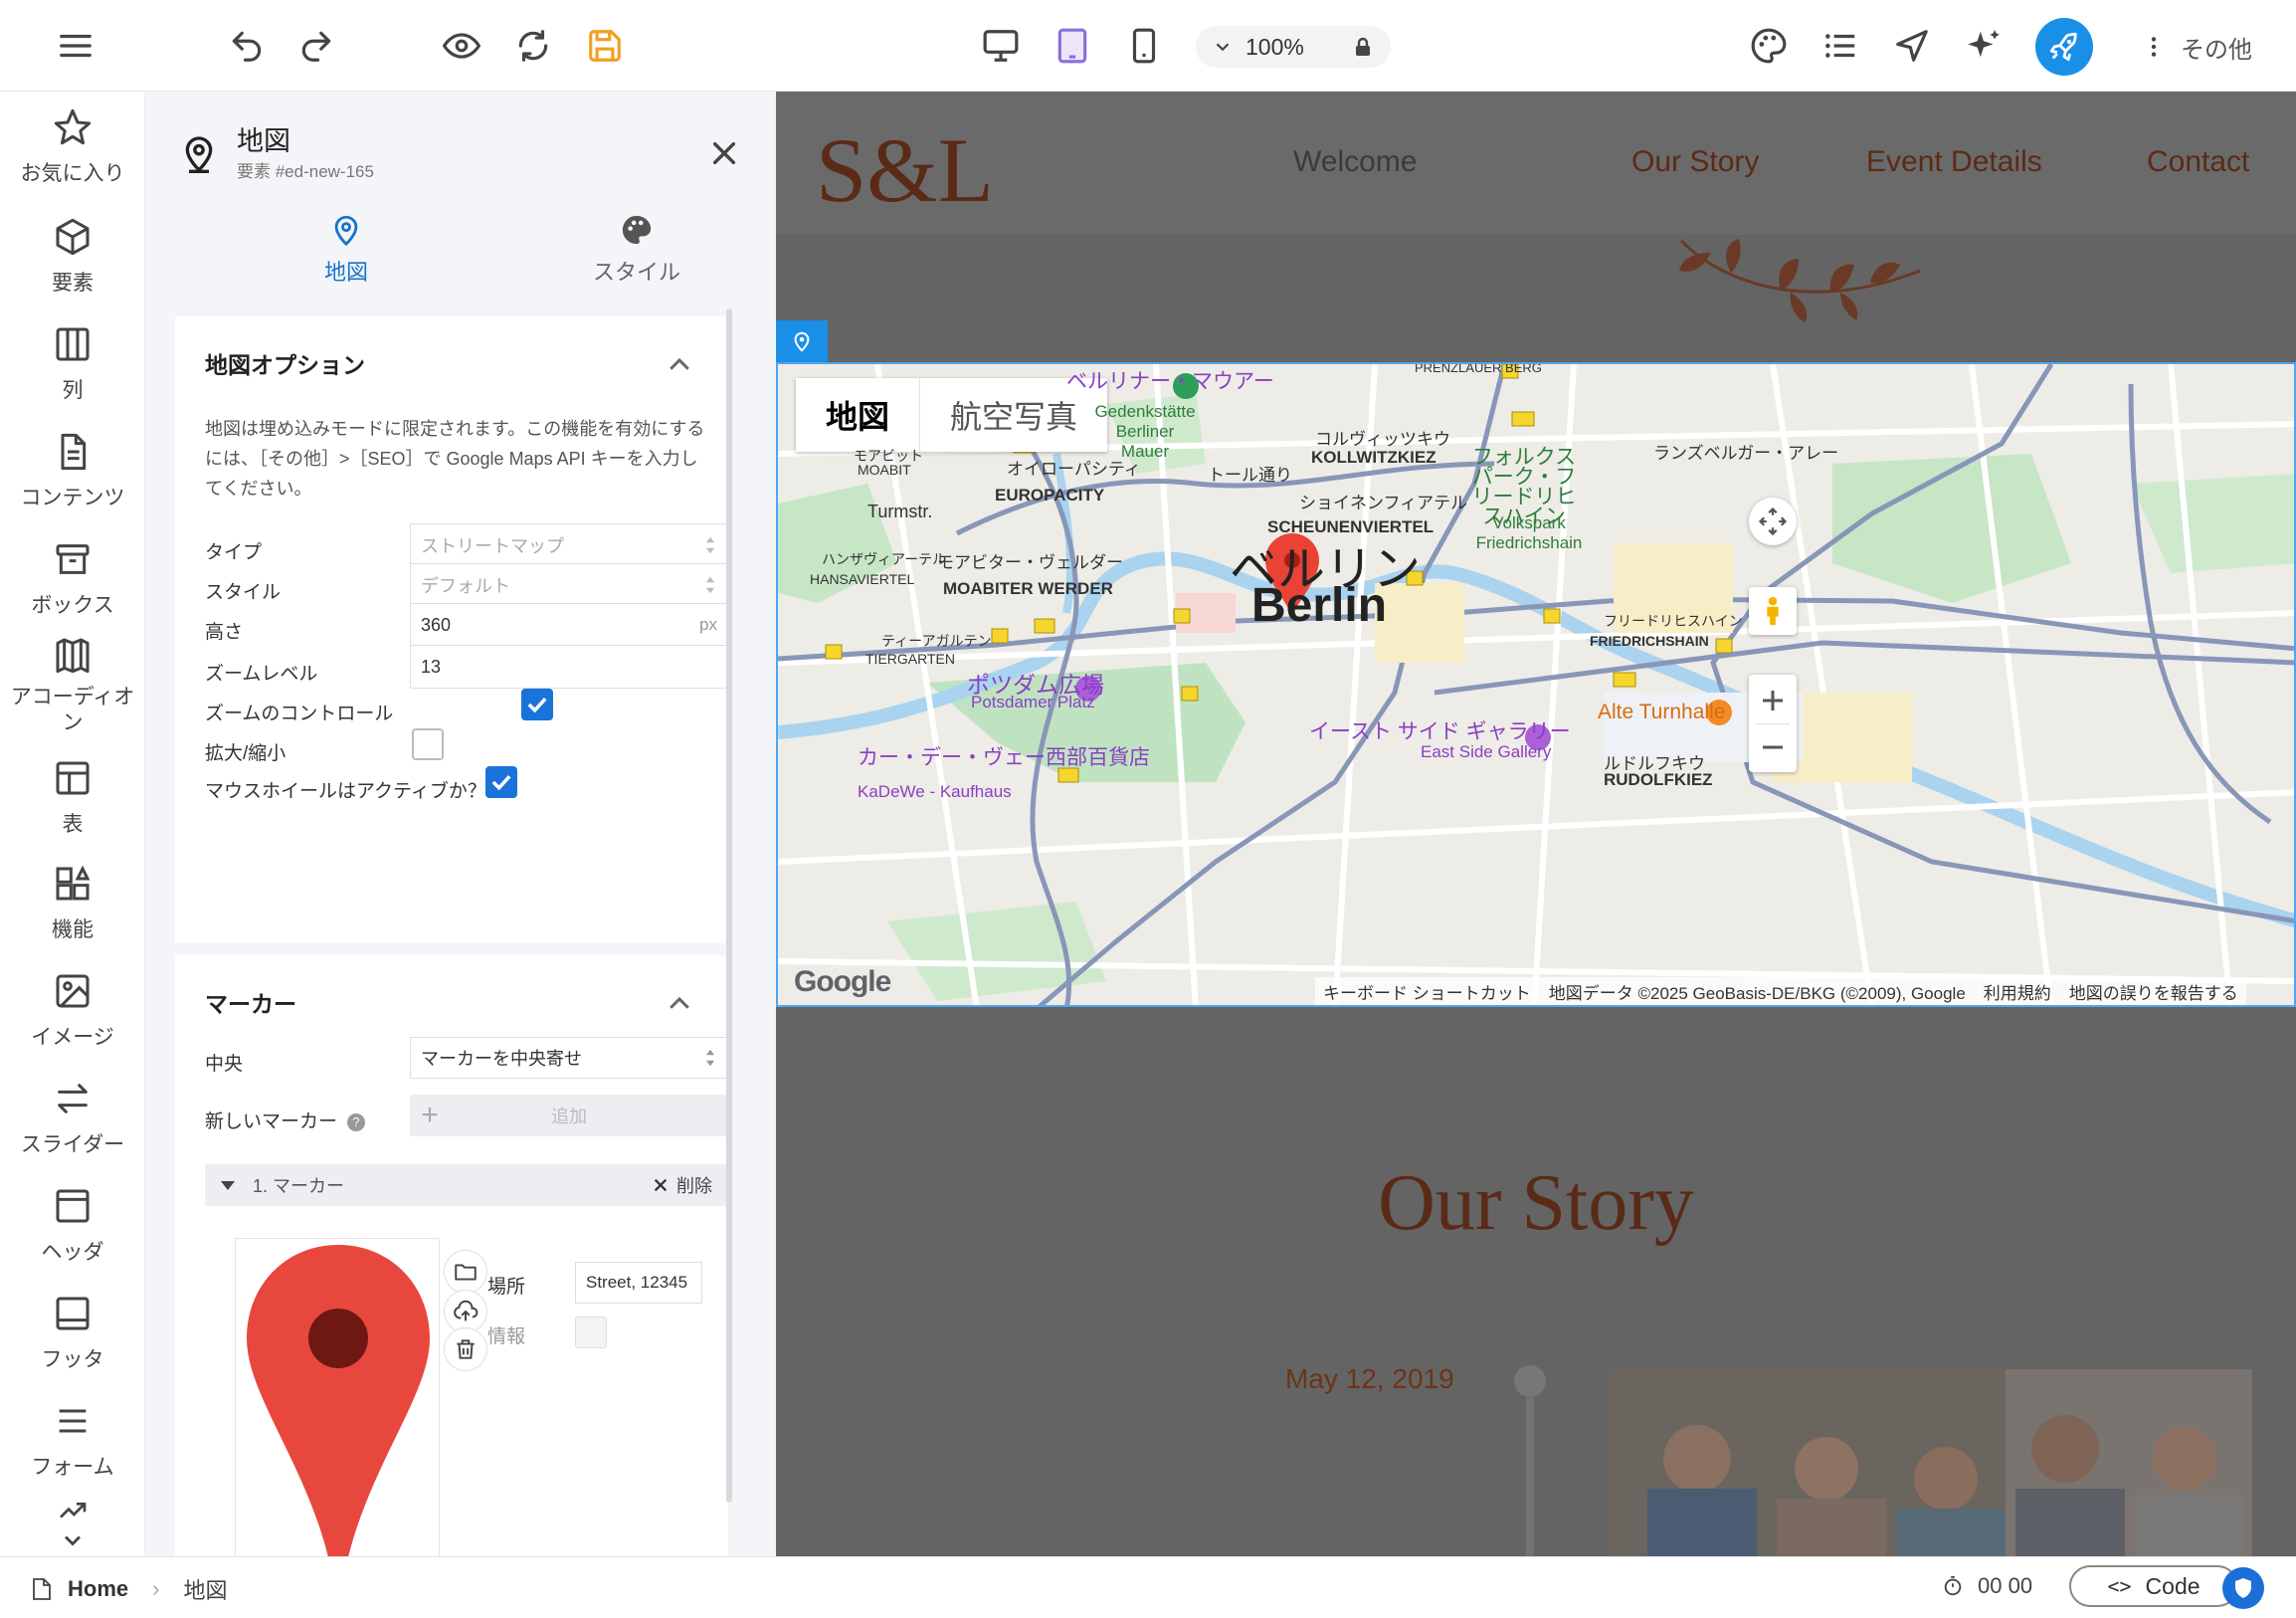  I want to click on rail-label: スライダー, so click(72, 1144).